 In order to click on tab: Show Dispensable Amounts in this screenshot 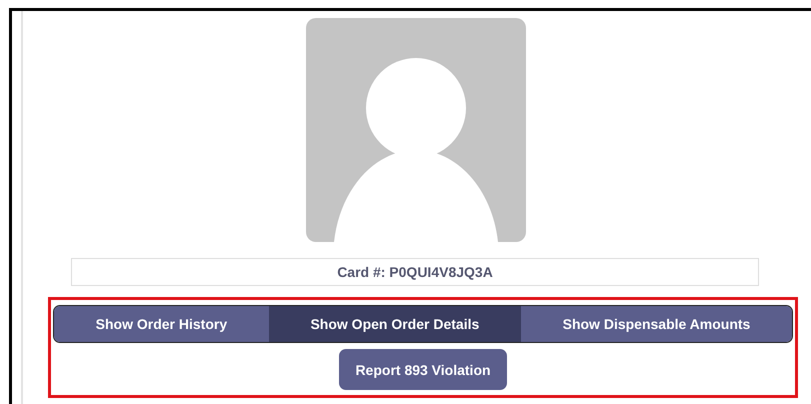, I will do `click(656, 324)`.